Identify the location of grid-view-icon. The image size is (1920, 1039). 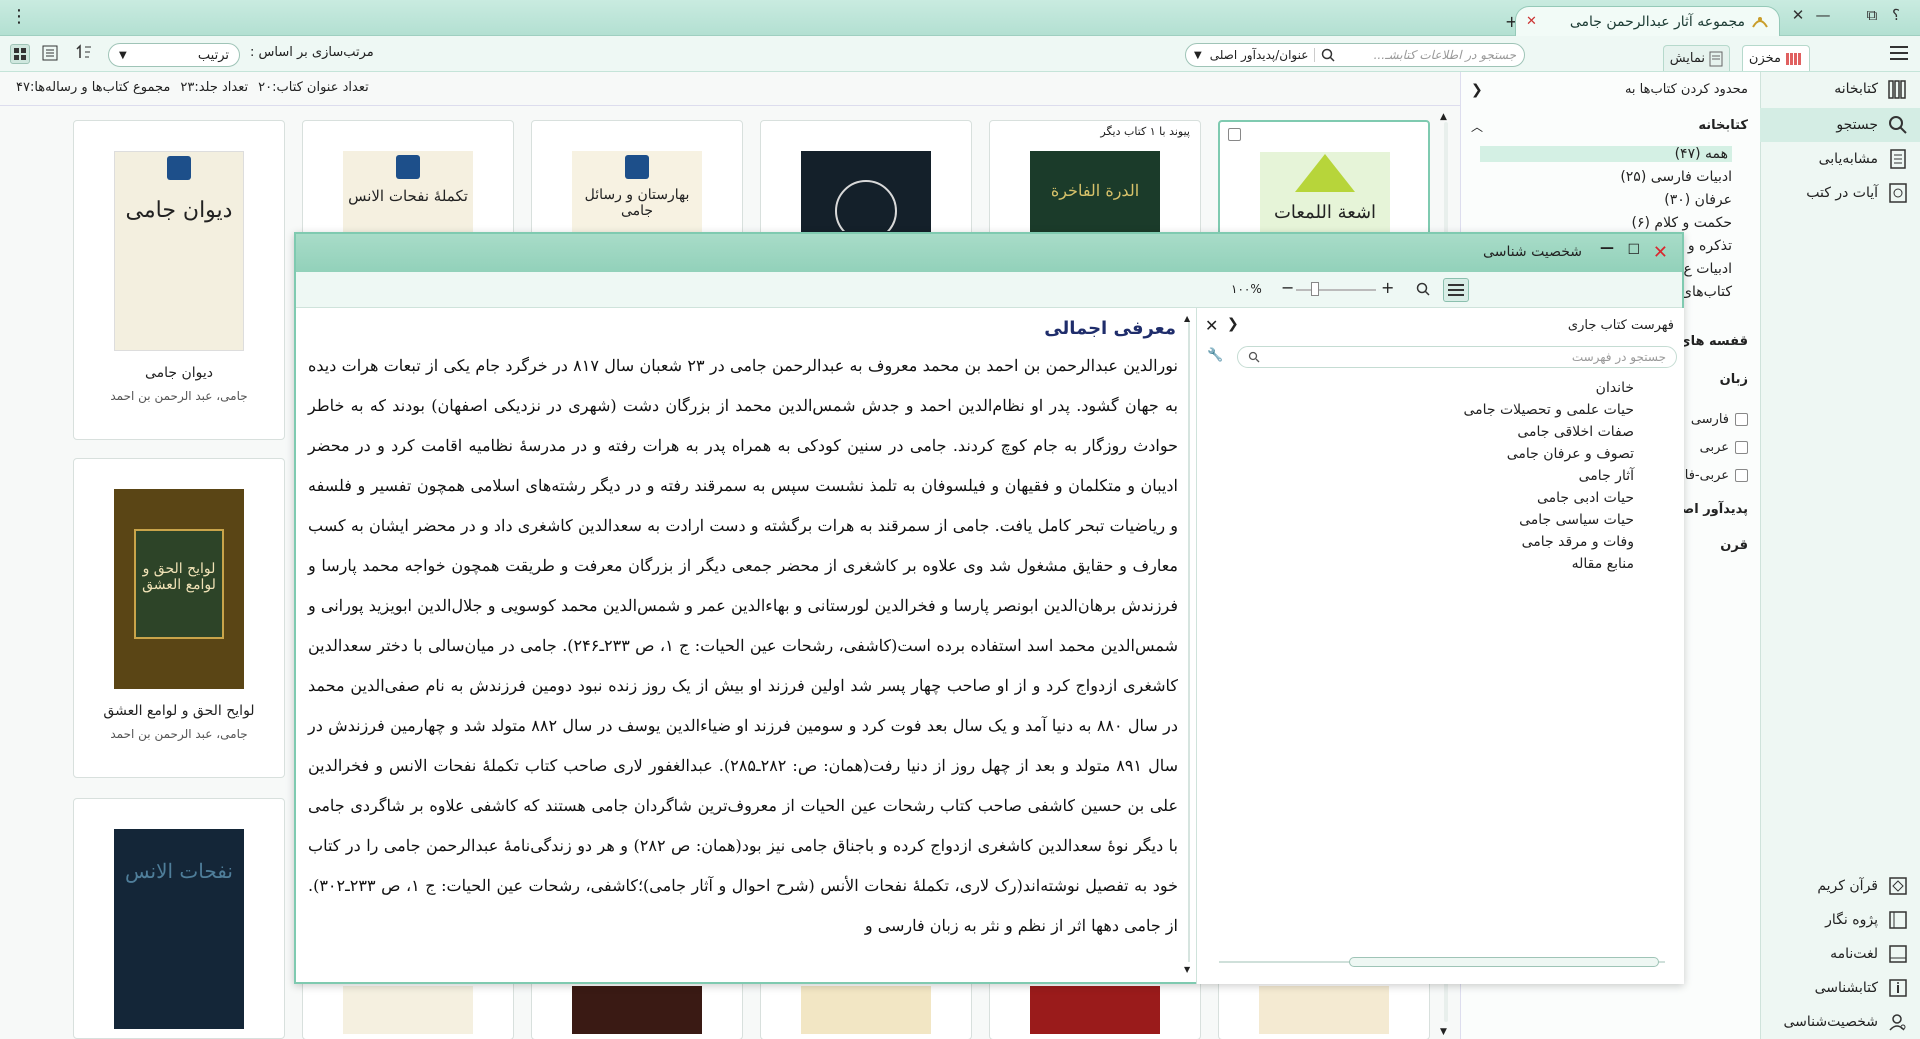
(20, 54).